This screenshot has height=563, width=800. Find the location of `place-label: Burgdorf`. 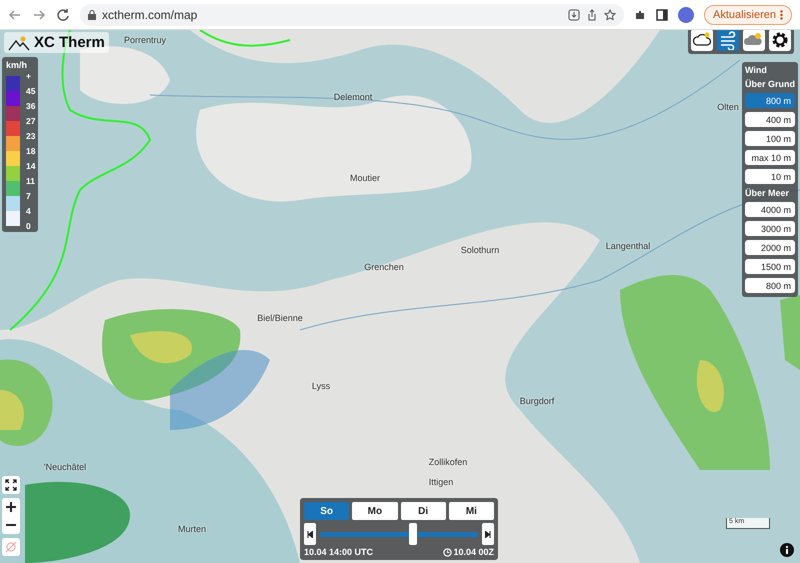

place-label: Burgdorf is located at coordinates (537, 401).